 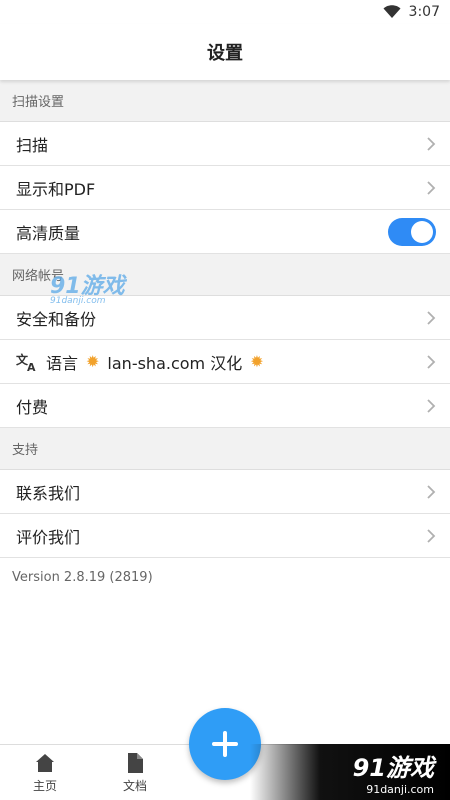 What do you see at coordinates (350, 772) in the screenshot?
I see `watermark-banner: 91游戏 91danji.com` at bounding box center [350, 772].